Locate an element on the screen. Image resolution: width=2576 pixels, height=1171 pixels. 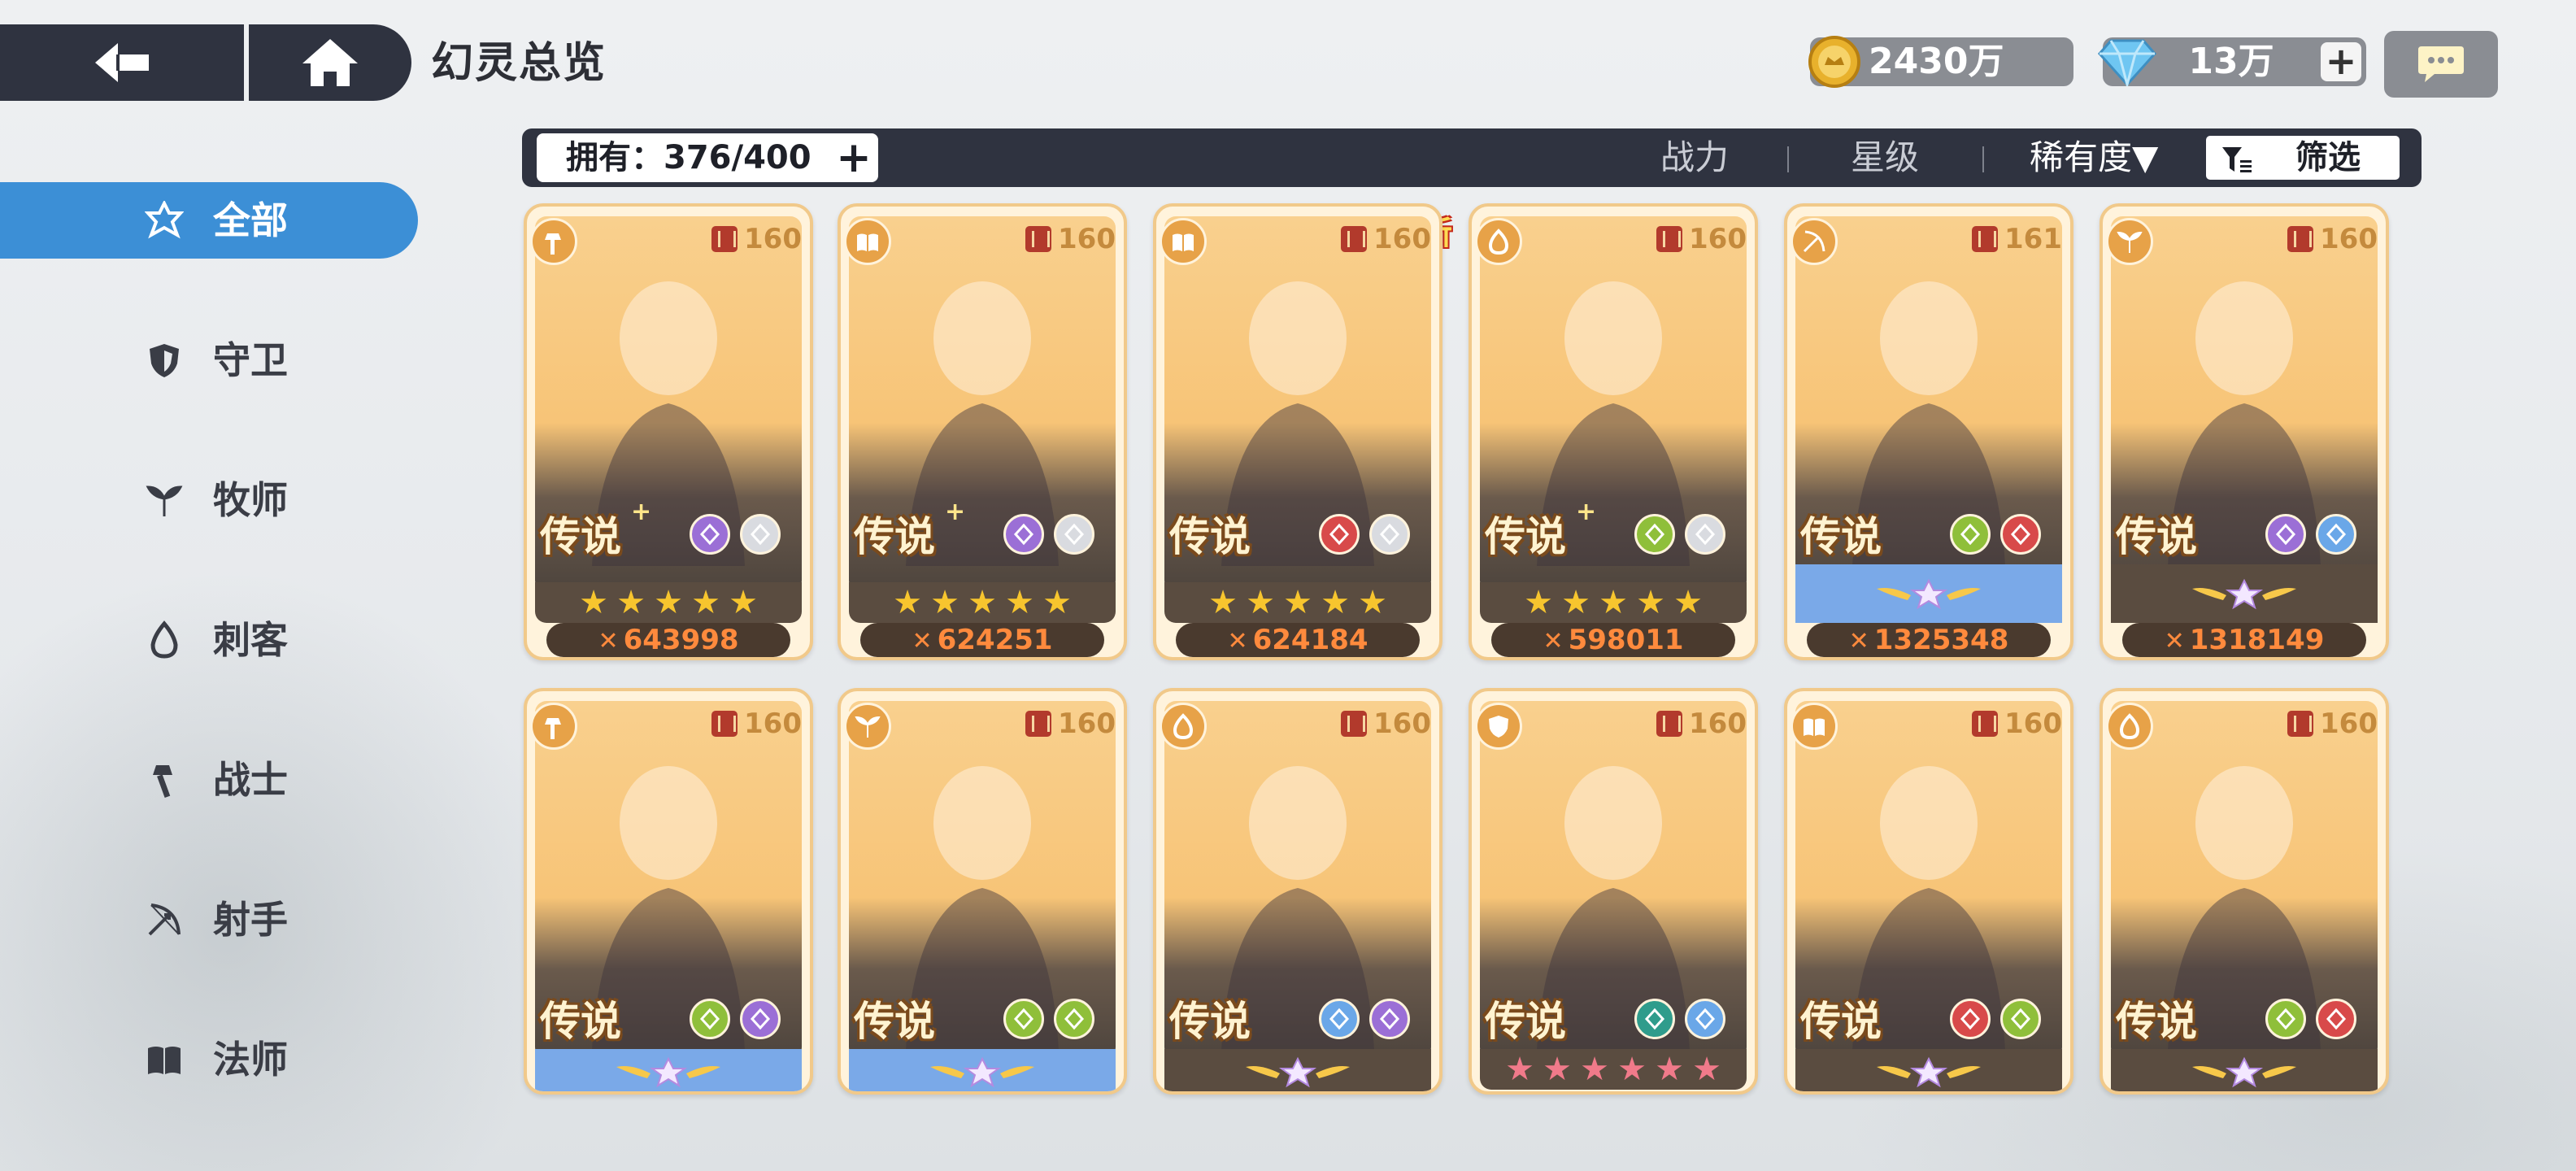
red-element-icon is located at coordinates (2021, 535).